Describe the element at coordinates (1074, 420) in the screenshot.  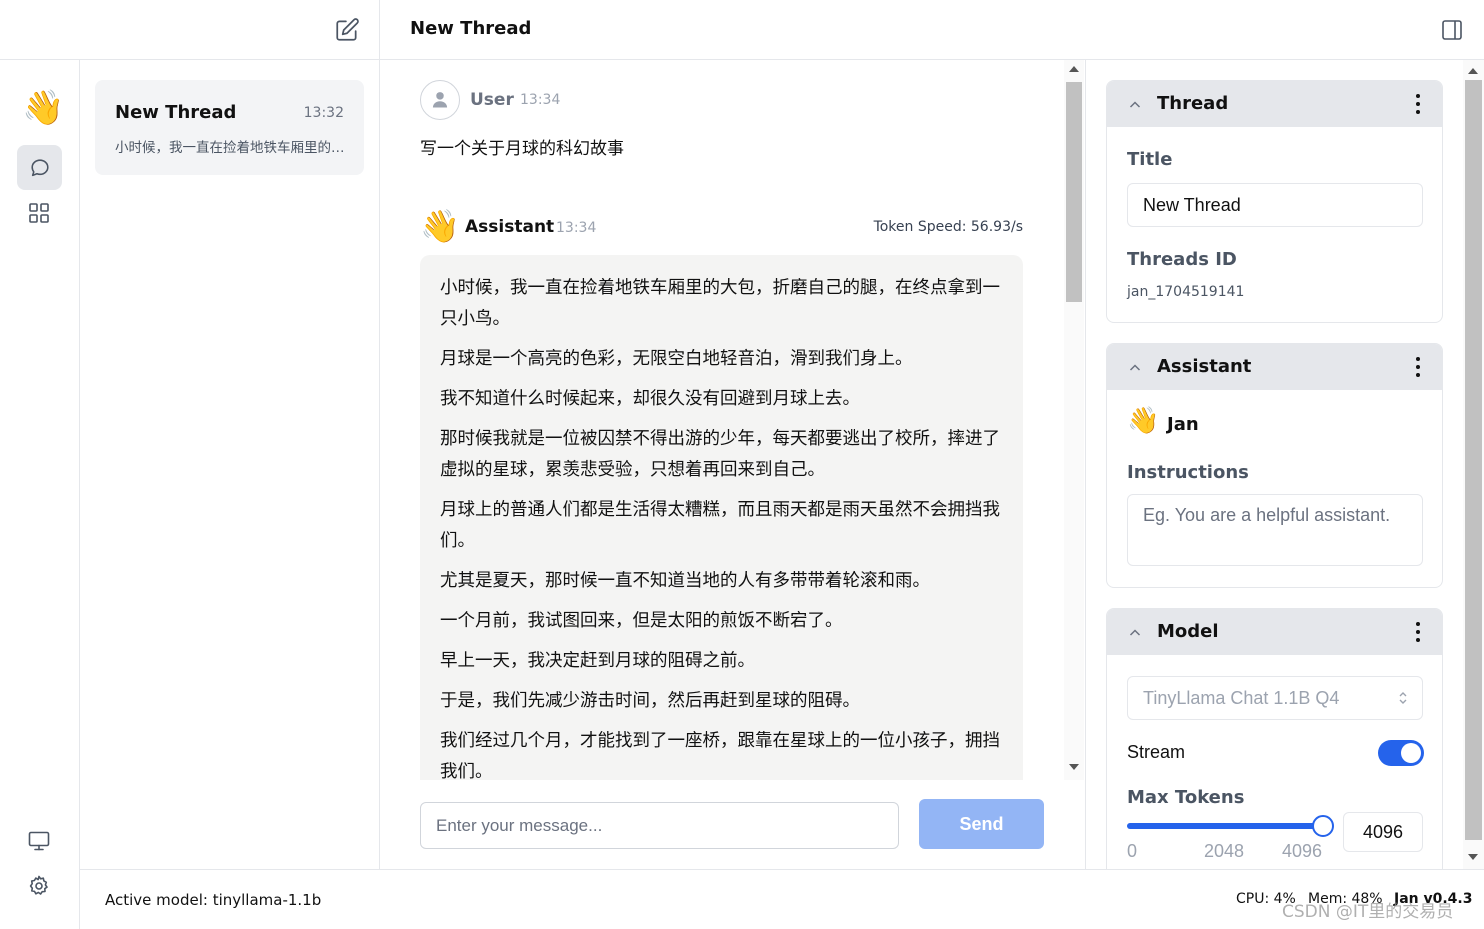
I see `chat-scrollbar` at that location.